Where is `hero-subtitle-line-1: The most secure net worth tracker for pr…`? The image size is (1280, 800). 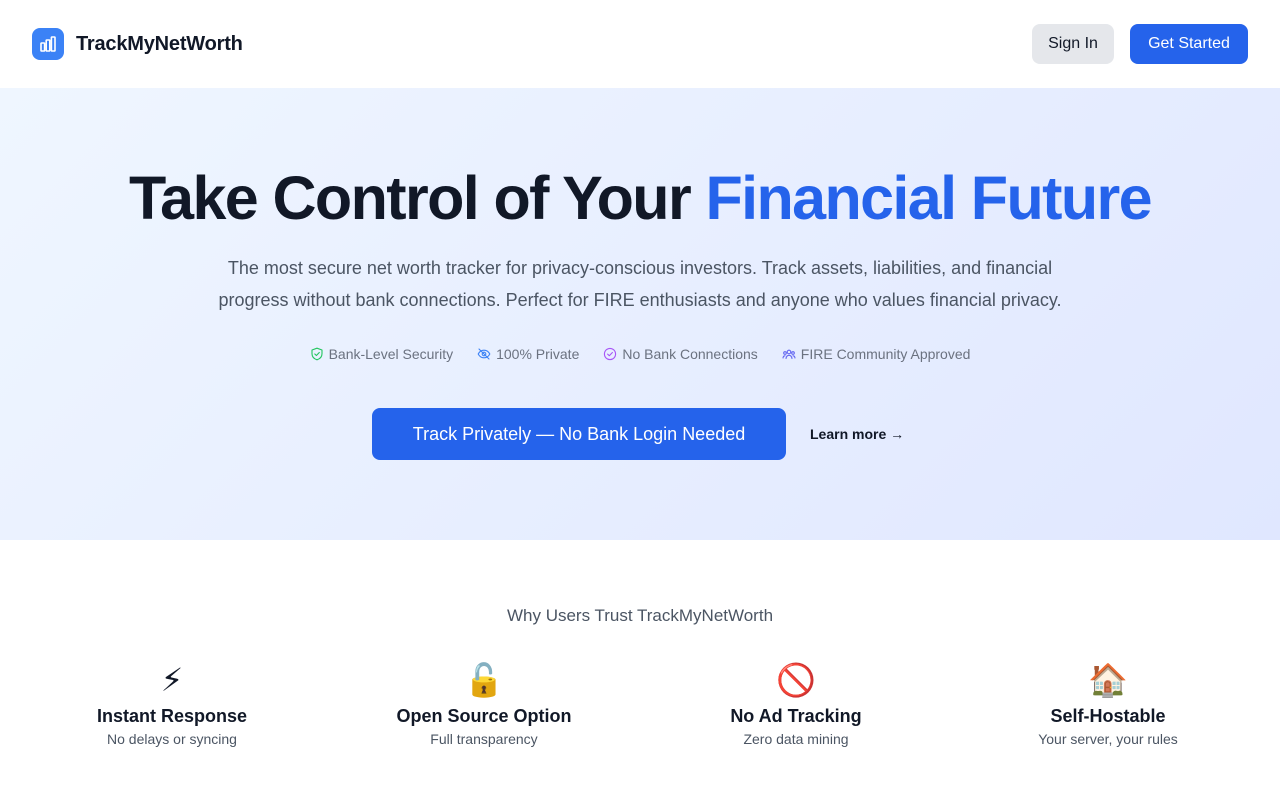
hero-subtitle-line-1: The most secure net worth tracker for pr… is located at coordinates (640, 268).